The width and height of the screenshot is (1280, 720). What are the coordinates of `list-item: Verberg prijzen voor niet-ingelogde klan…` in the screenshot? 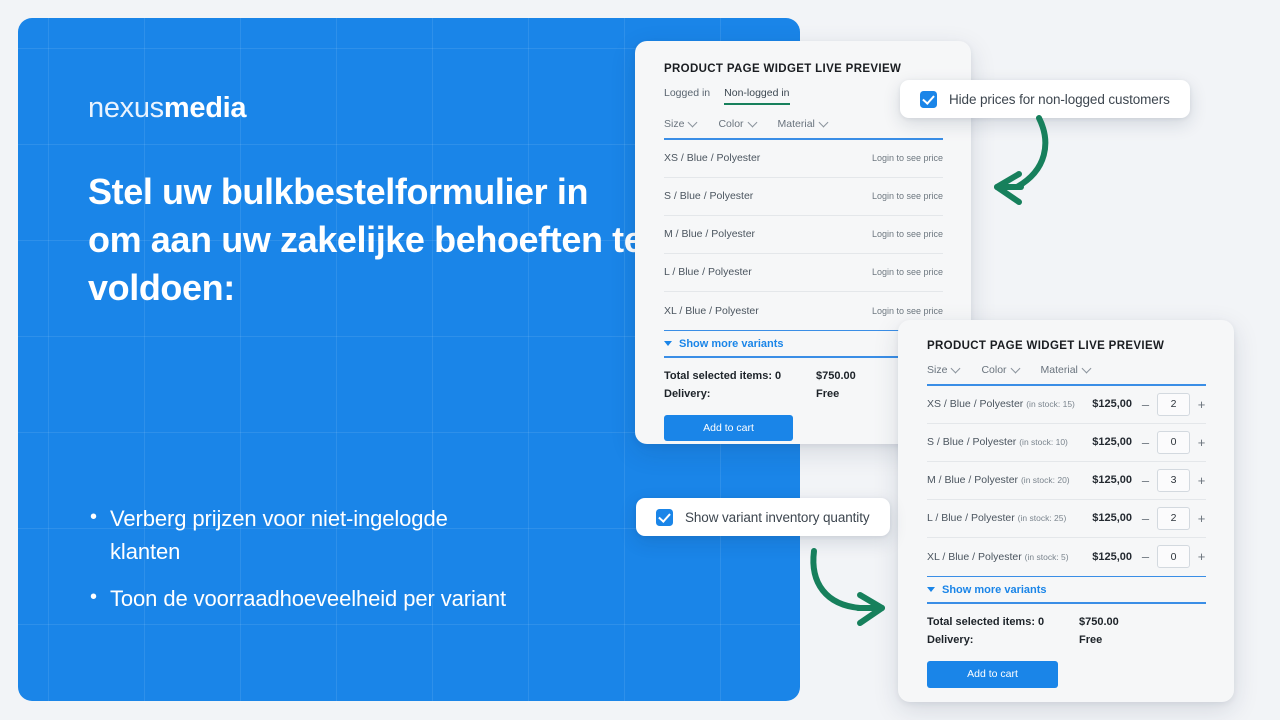 It's located at (303, 534).